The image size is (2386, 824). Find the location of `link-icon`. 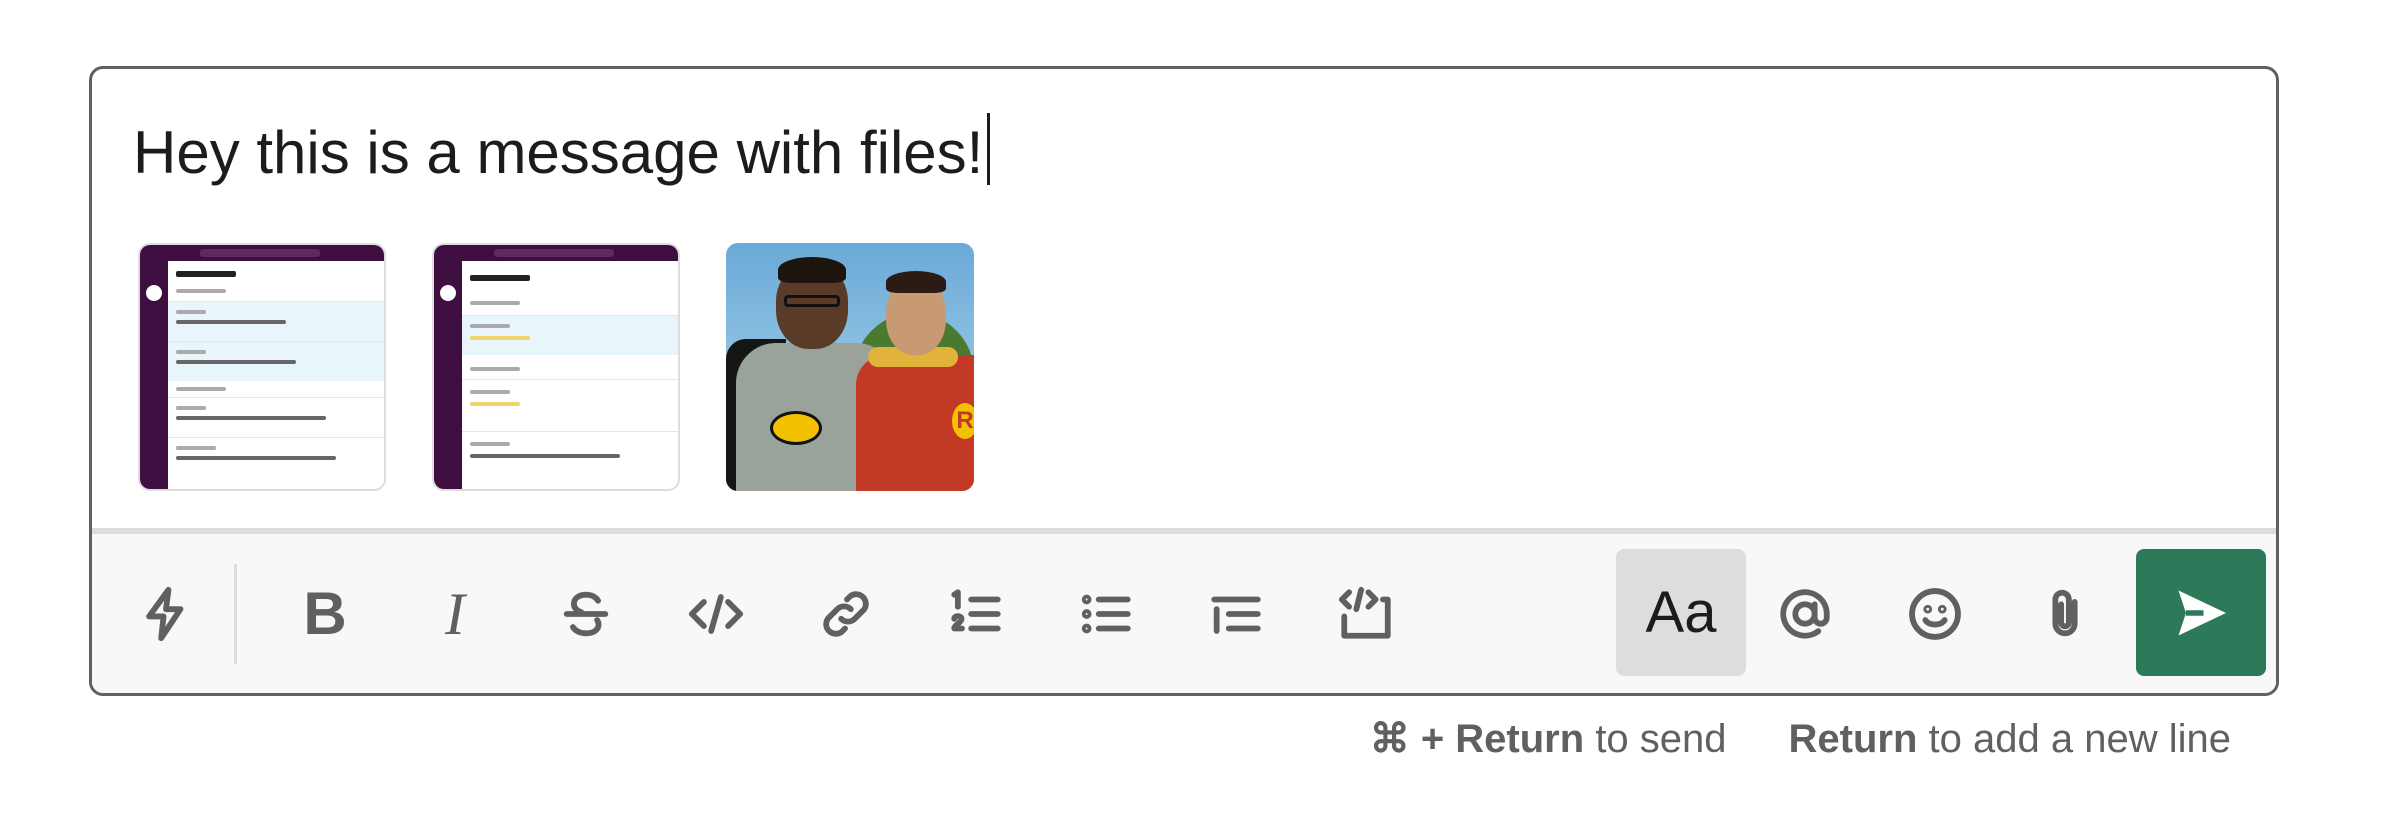

link-icon is located at coordinates (846, 614).